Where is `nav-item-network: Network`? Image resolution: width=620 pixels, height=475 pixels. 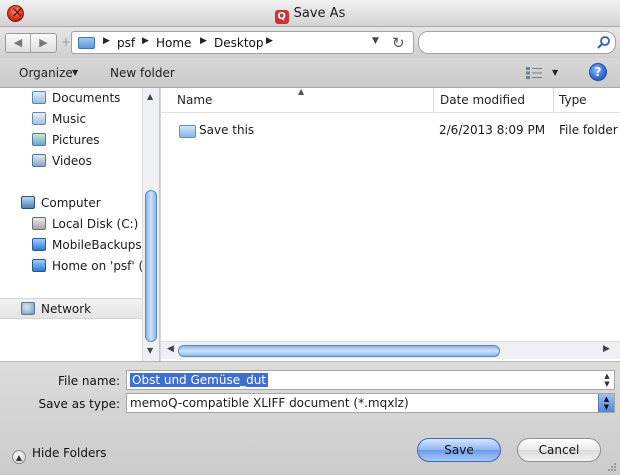 nav-item-network: Network is located at coordinates (71, 308).